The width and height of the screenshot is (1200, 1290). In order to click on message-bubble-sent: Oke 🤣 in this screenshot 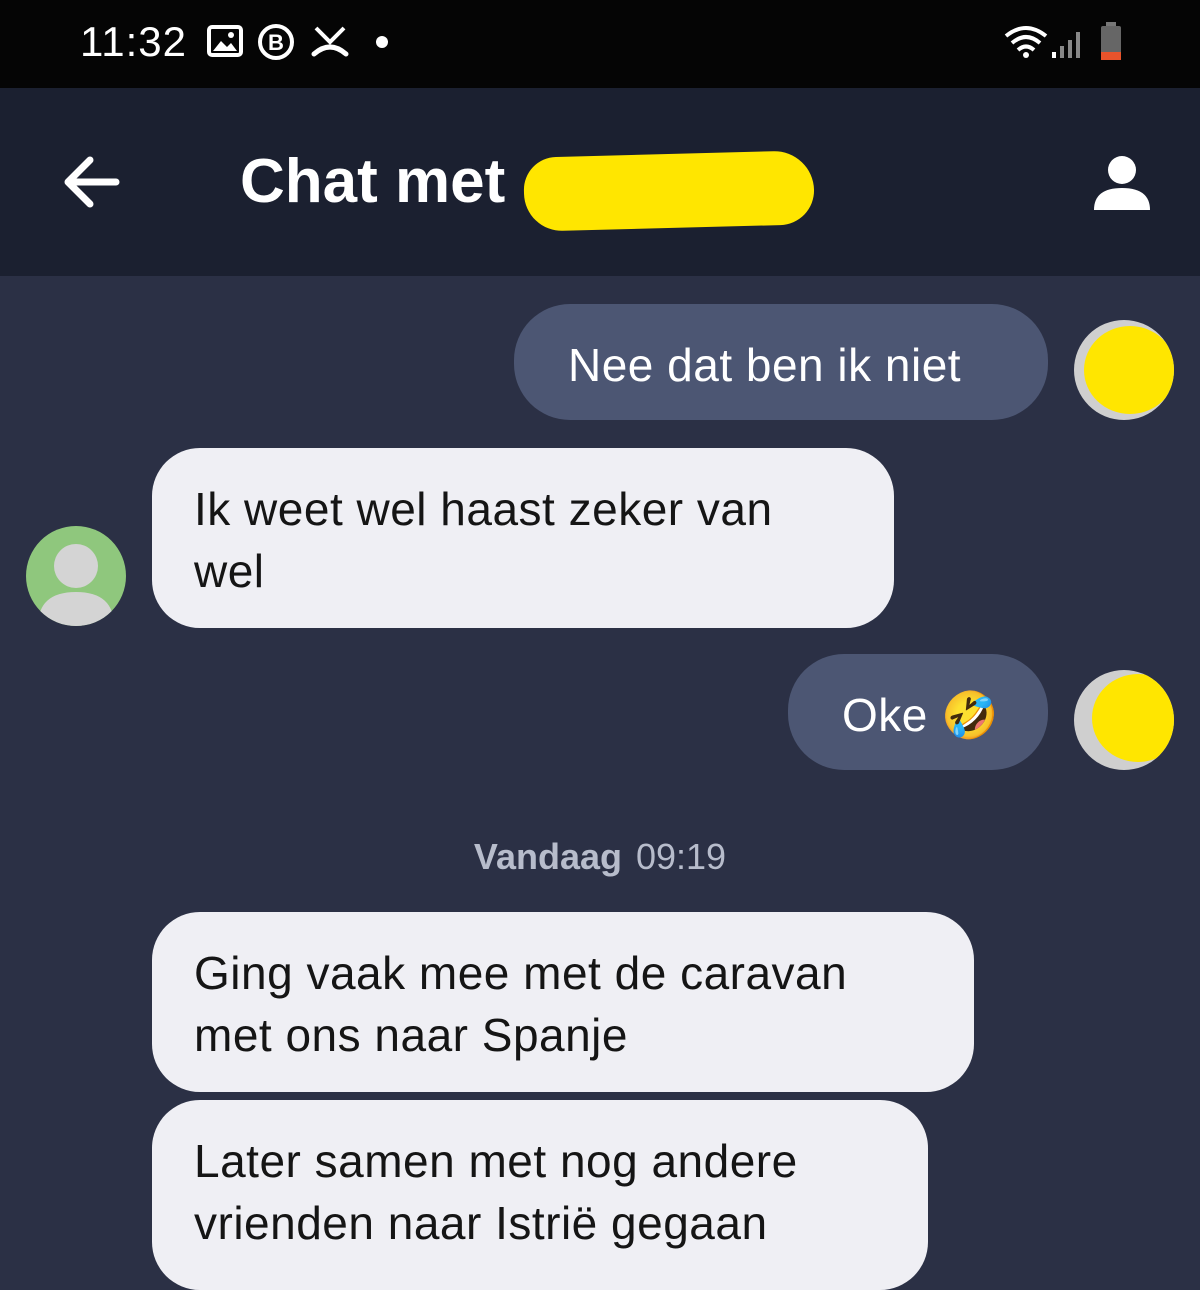, I will do `click(918, 712)`.